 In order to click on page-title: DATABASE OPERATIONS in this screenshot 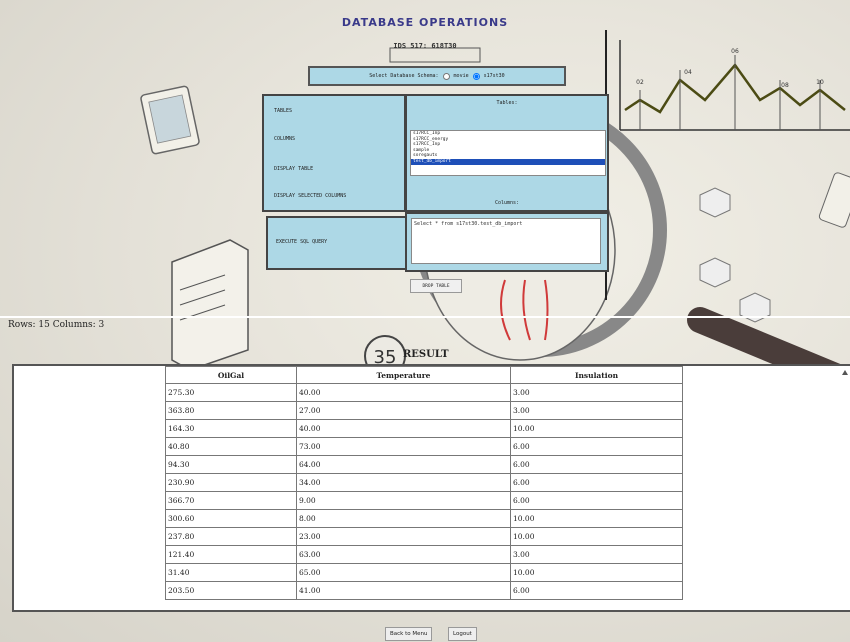, I will do `click(425, 22)`.